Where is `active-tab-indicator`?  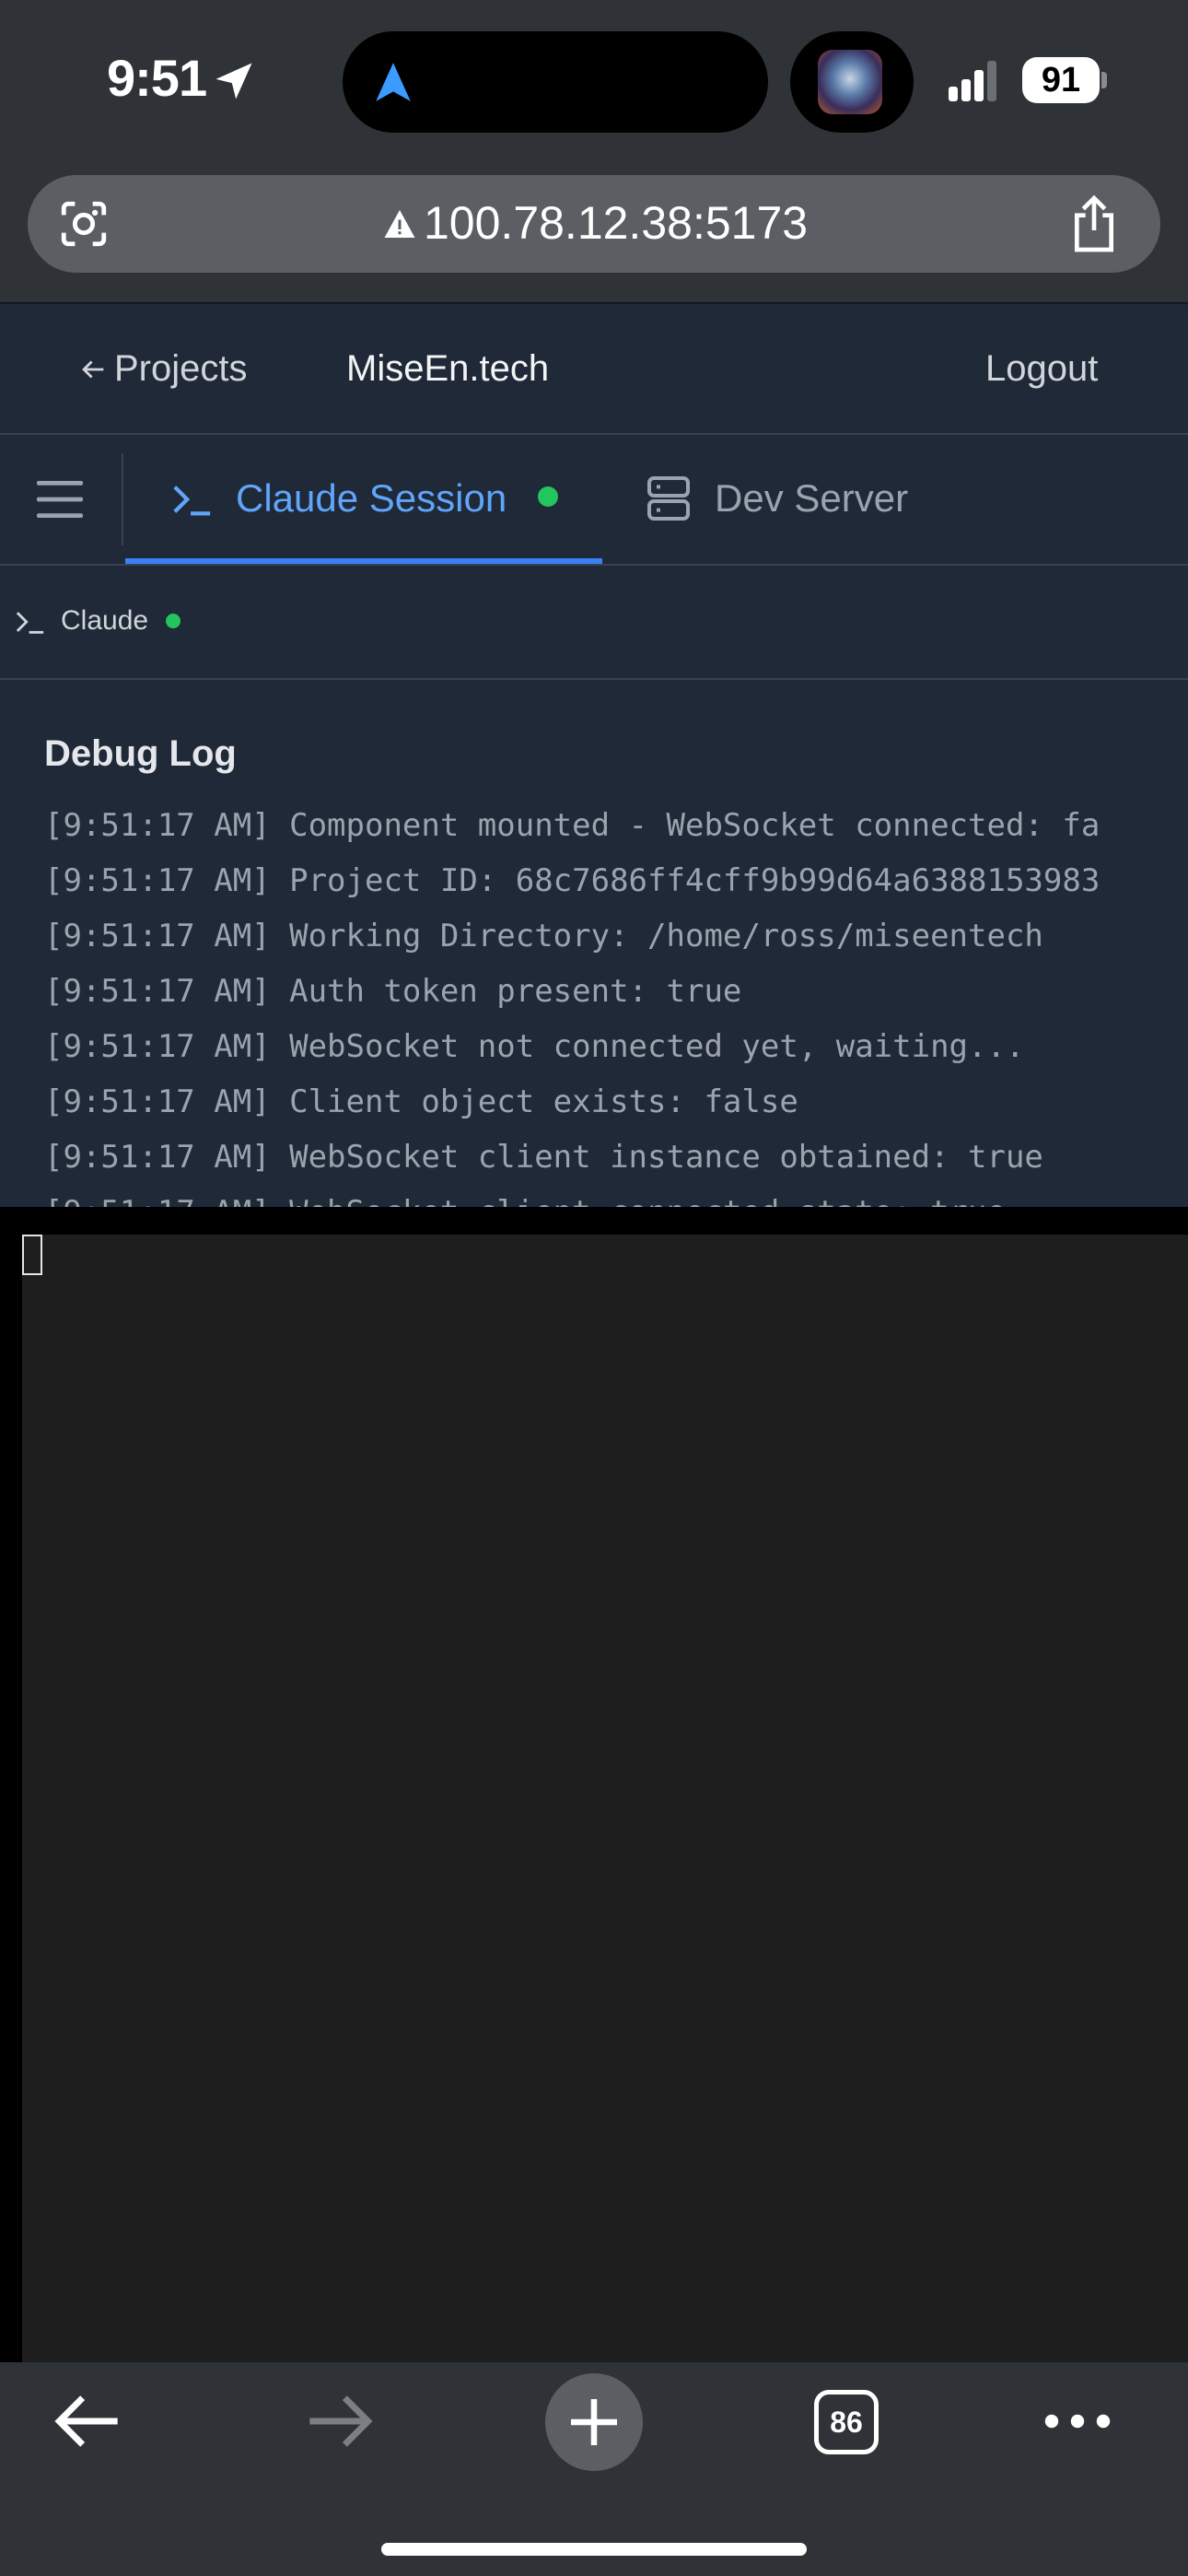
active-tab-indicator is located at coordinates (363, 561).